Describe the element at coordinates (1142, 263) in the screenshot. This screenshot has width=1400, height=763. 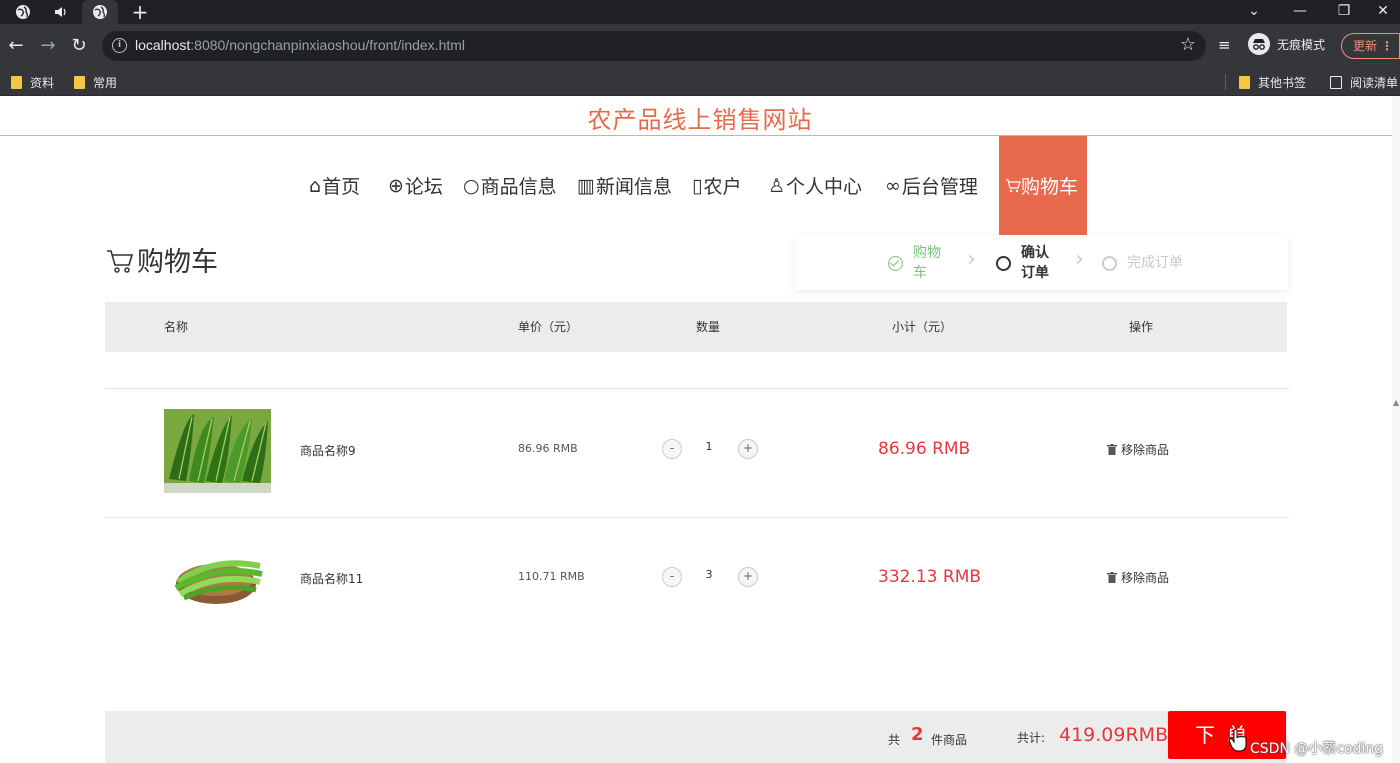
I see `step-complete-order: 完成订单` at that location.